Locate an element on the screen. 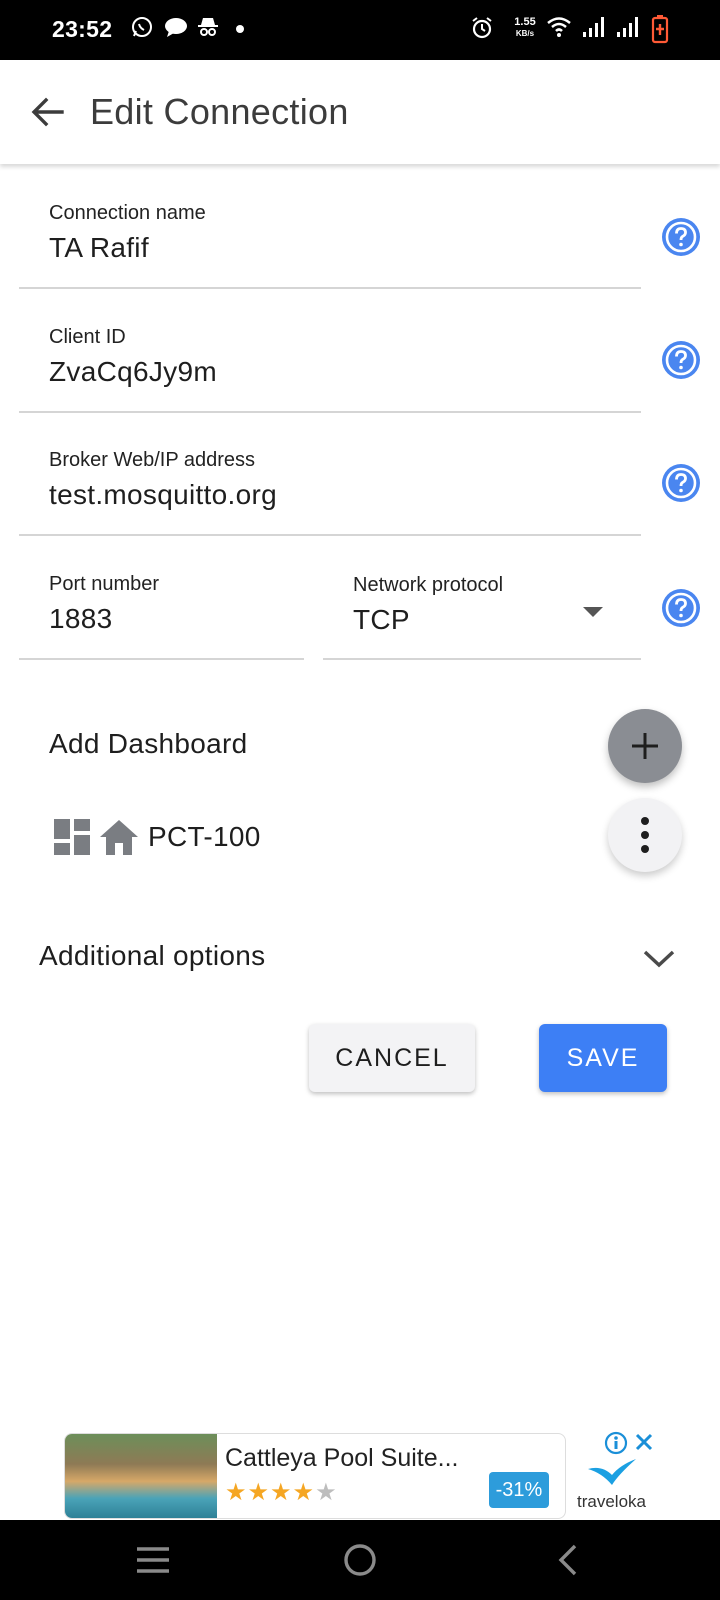  arrow-left-icon is located at coordinates (47, 112).